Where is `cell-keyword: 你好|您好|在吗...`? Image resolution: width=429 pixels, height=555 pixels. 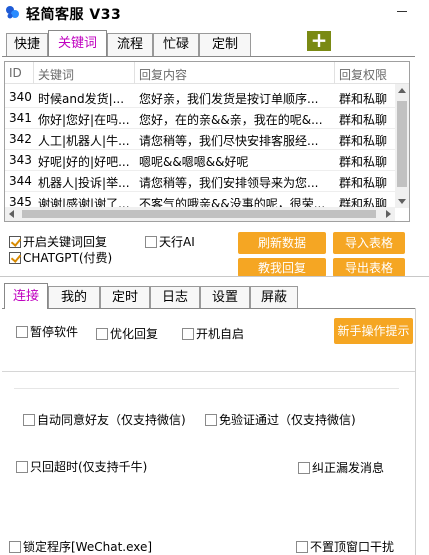 cell-keyword: 你好|您好|在吗... is located at coordinates (84, 120).